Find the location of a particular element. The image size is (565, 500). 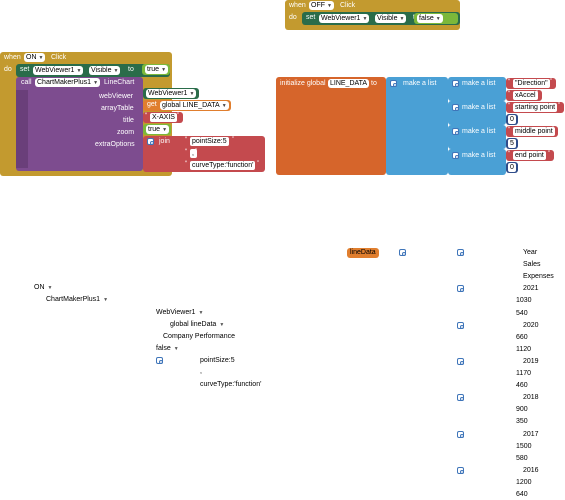

list-2-number-field: 0 is located at coordinates (512, 119).